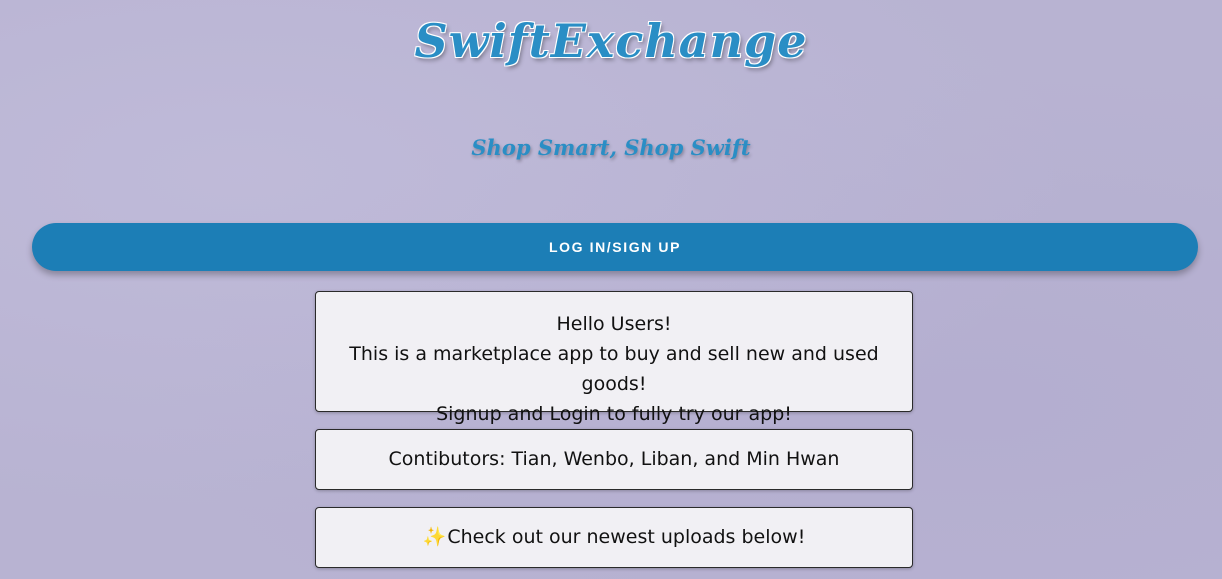 Image resolution: width=1222 pixels, height=579 pixels. What do you see at coordinates (614, 324) in the screenshot?
I see `intro-greeting: Hello Users!` at bounding box center [614, 324].